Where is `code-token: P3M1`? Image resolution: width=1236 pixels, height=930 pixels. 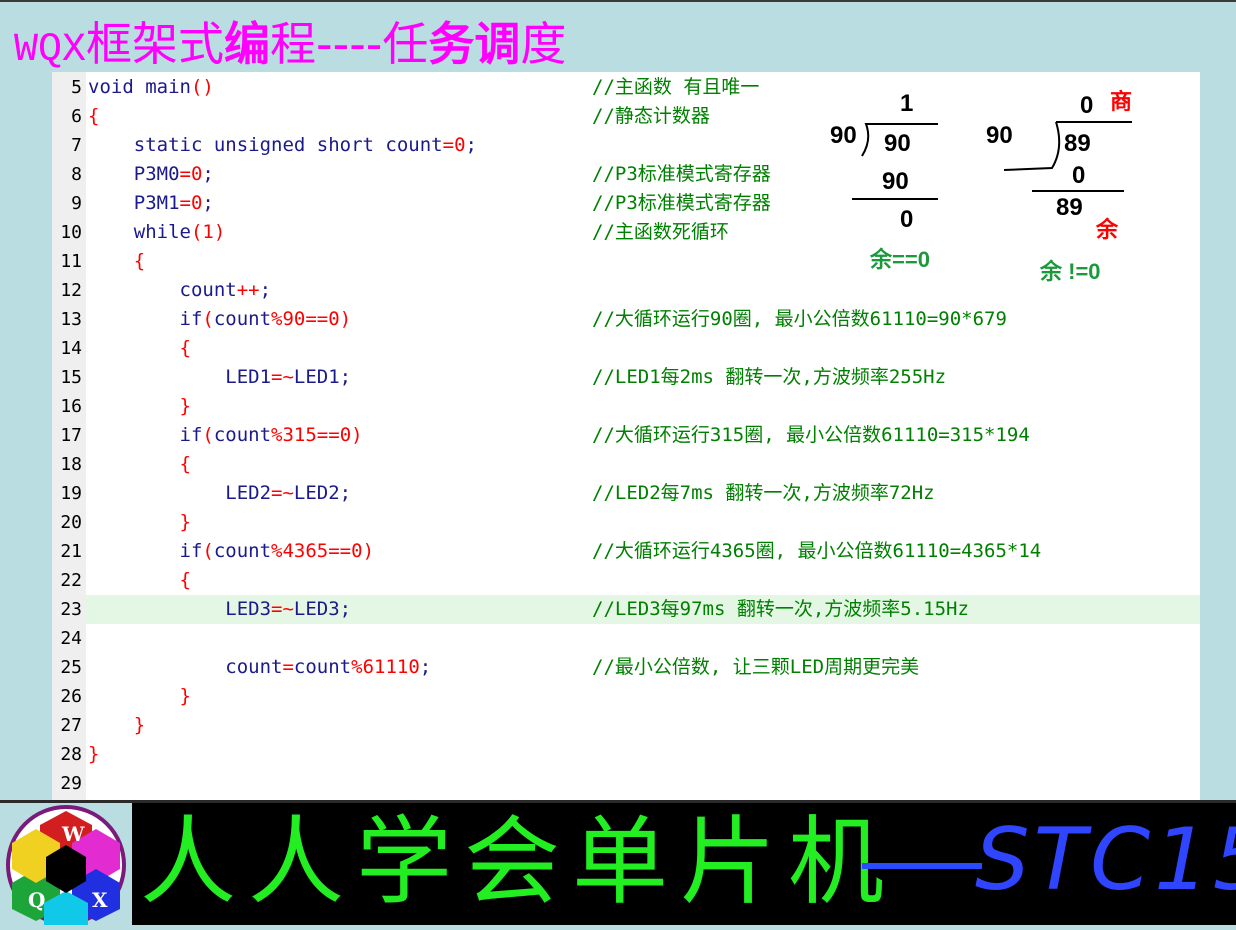
code-token: P3M1 is located at coordinates (134, 203).